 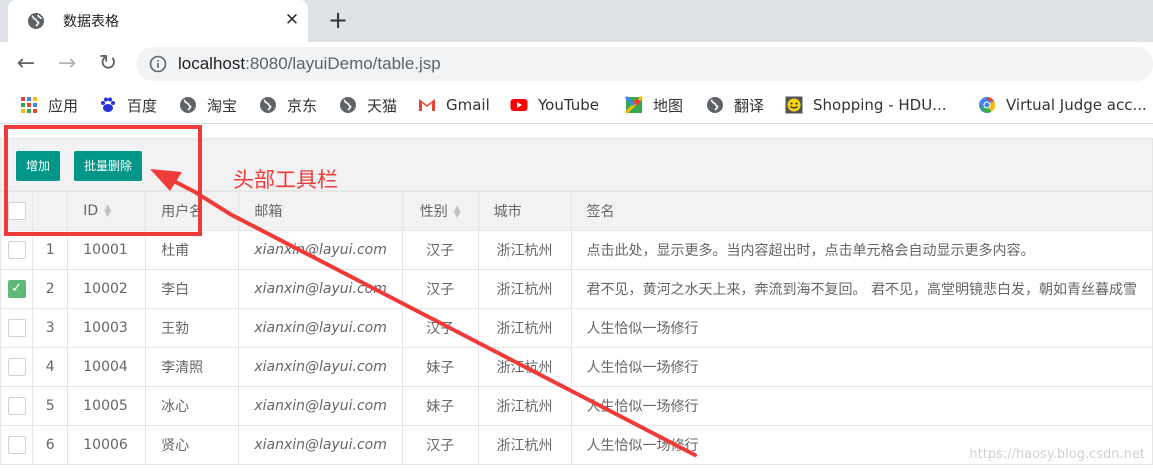 I want to click on address-bar: localhost:8080/layuiDemo/table.jsp, so click(x=644, y=64).